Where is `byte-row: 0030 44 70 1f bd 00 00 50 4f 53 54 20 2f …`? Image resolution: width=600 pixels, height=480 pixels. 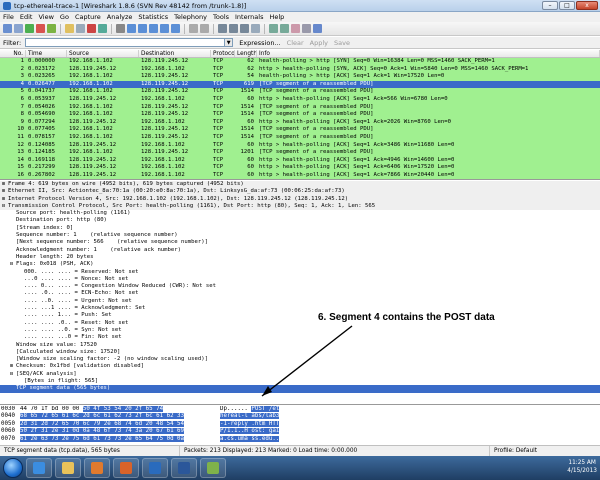
byte-row: 0030 44 70 1f bd 00 00 50 4f 53 54 20 2f … is located at coordinates (300, 409).